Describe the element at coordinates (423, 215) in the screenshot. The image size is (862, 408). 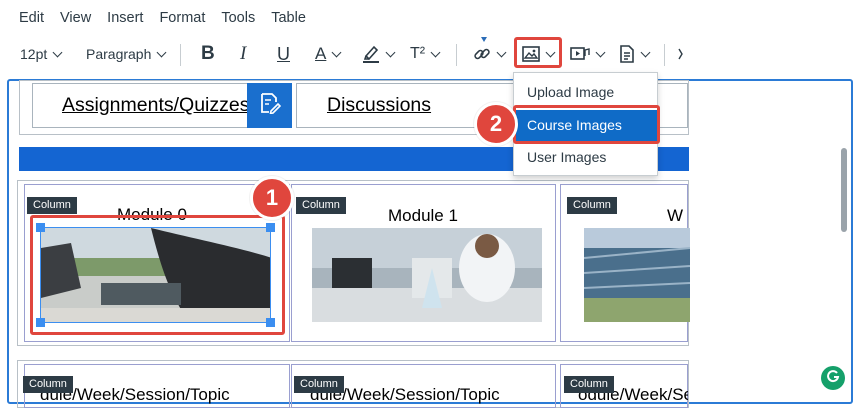
I see `module-1-title: Module 1` at that location.